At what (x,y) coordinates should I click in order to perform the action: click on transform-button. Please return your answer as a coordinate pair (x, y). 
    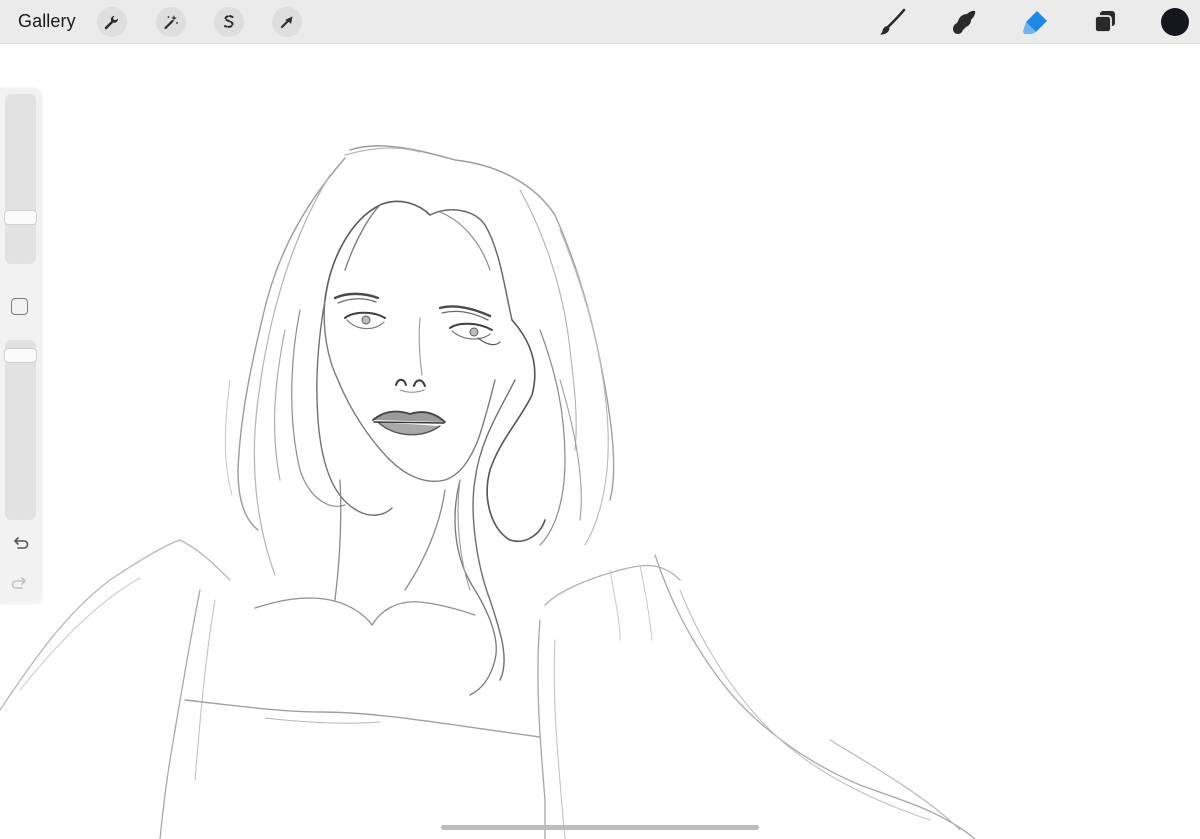
    Looking at the image, I should click on (287, 22).